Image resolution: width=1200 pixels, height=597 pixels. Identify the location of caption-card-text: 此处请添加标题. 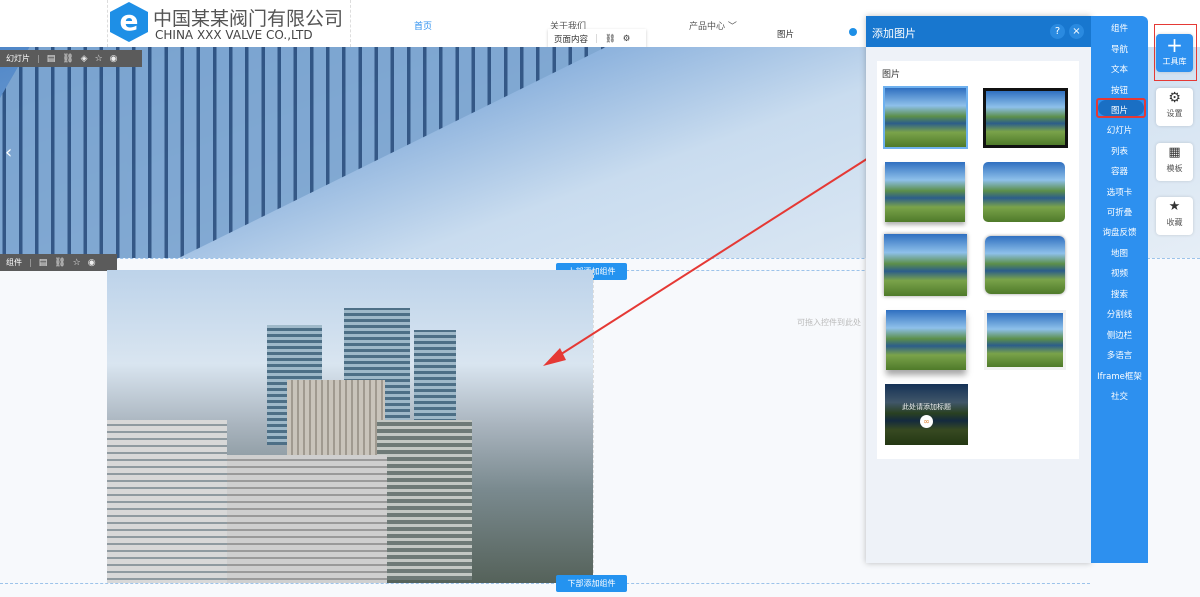
(926, 407).